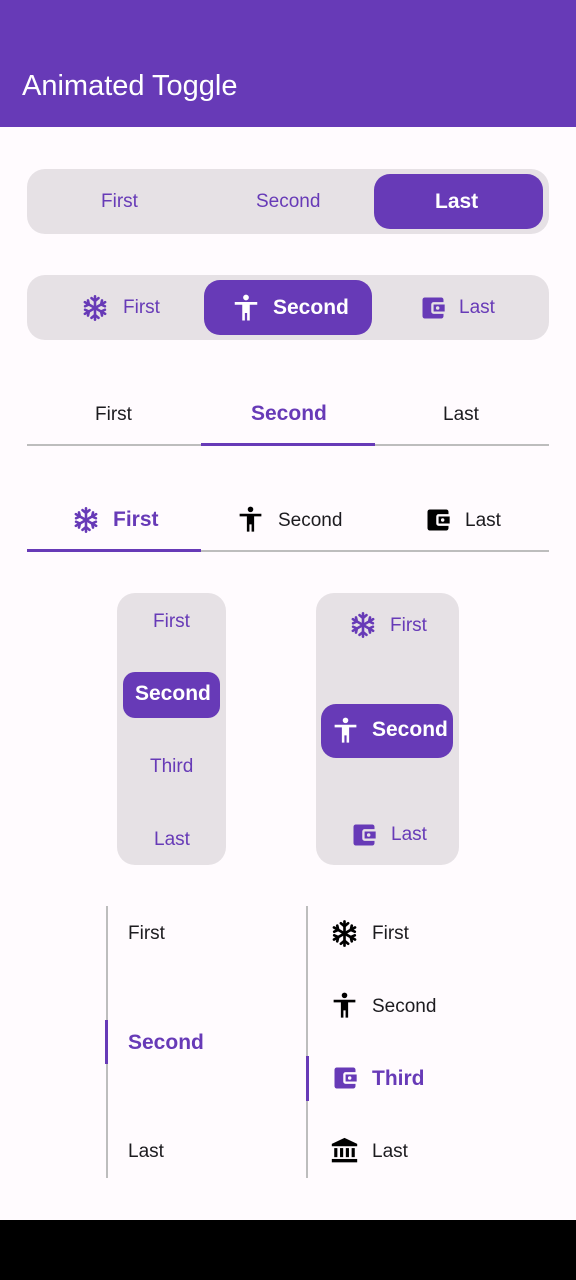 The height and width of the screenshot is (1280, 576). Describe the element at coordinates (171, 766) in the screenshot. I see `toggle-option-third: Third` at that location.